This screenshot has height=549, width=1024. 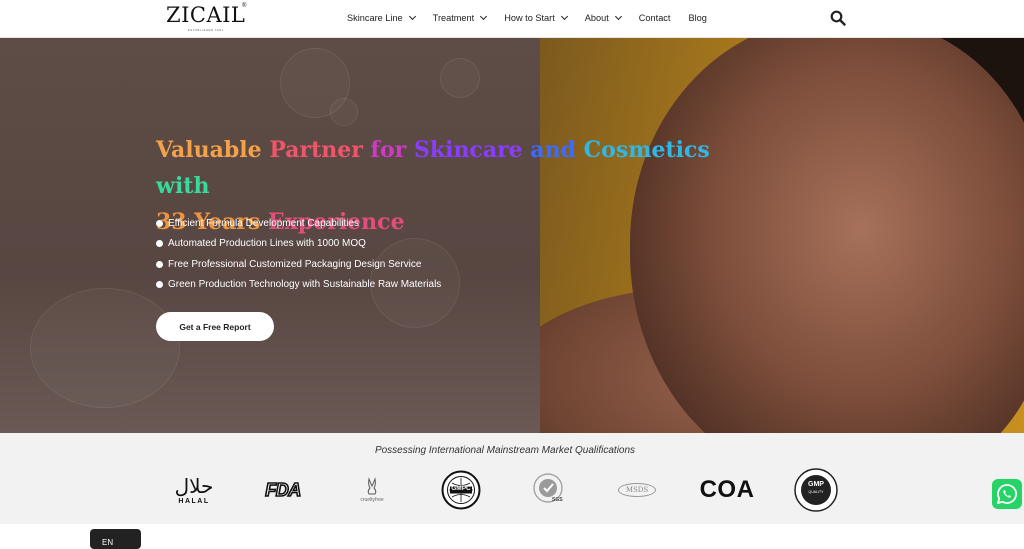 What do you see at coordinates (461, 490) in the screenshot?
I see `gmpc-logo: GMPC` at bounding box center [461, 490].